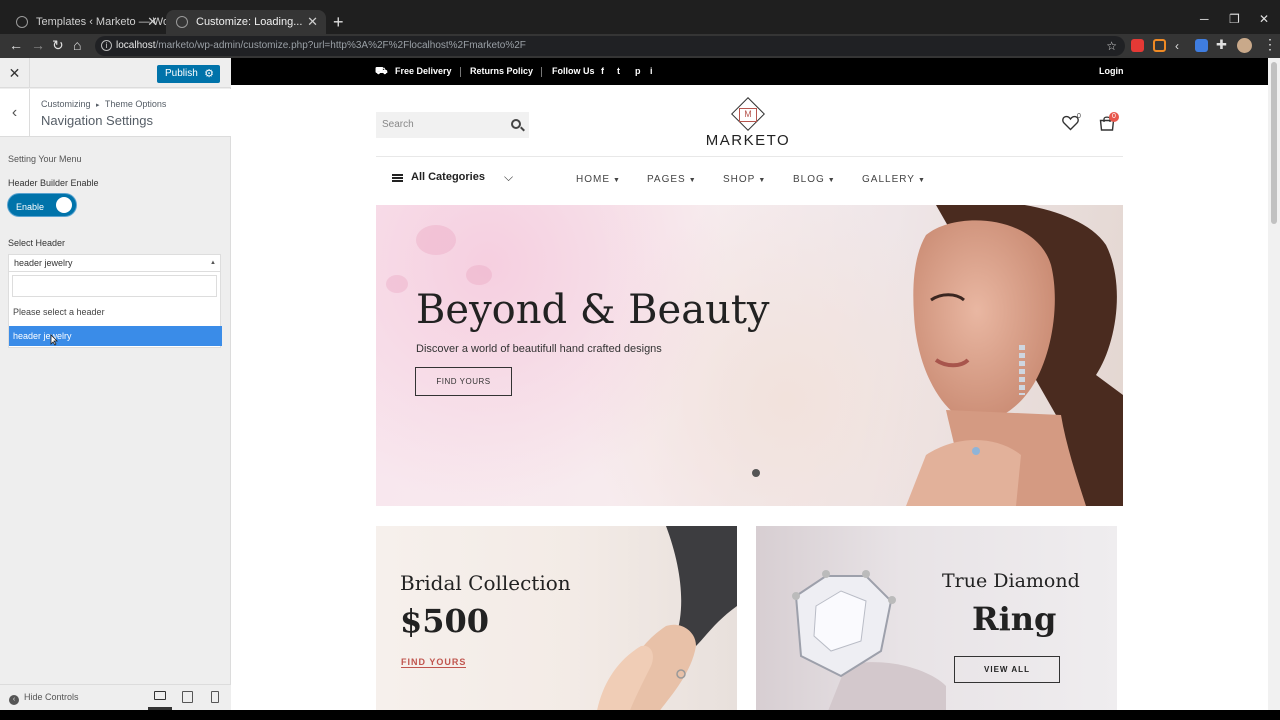  What do you see at coordinates (1014, 355) in the screenshot?
I see `hero-model-image` at bounding box center [1014, 355].